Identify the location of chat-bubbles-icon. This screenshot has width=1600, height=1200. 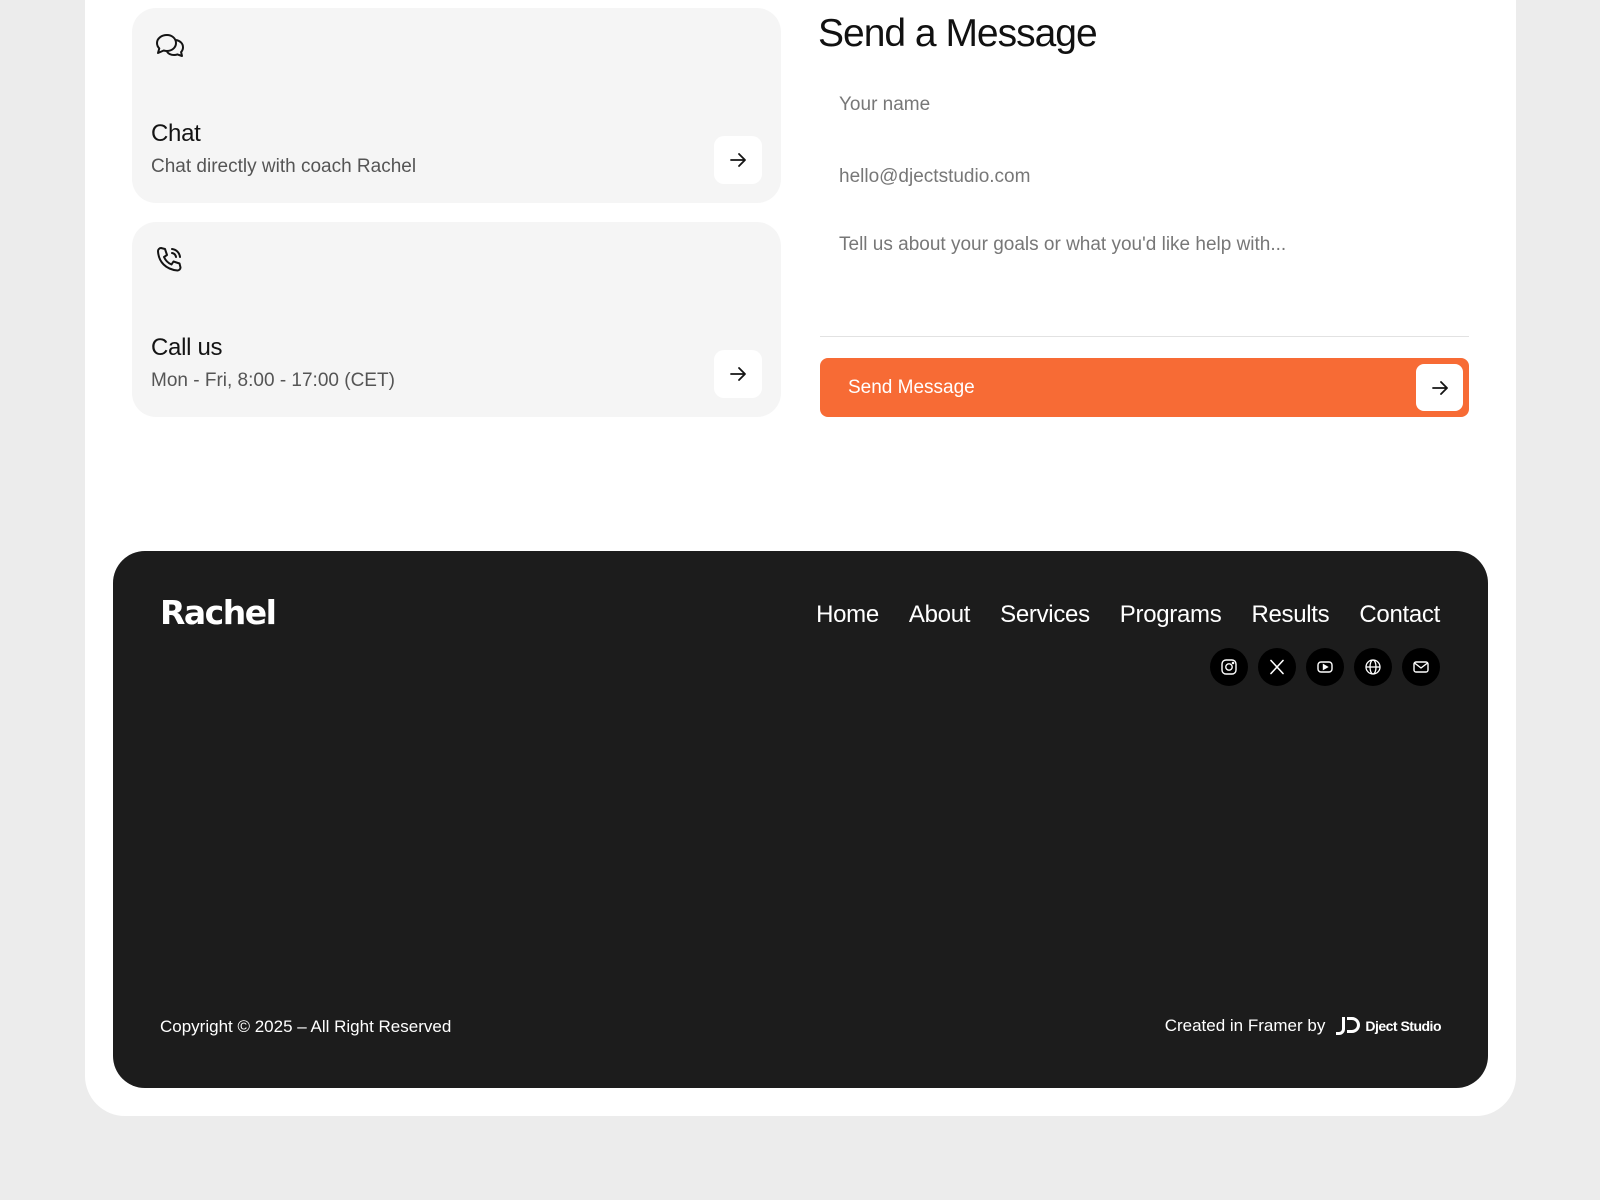
(170, 46).